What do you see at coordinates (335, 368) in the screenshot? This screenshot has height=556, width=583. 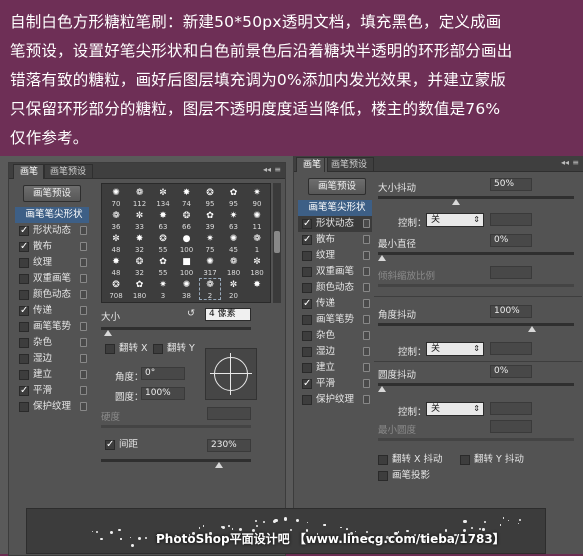 I see `list-item: 建立` at bounding box center [335, 368].